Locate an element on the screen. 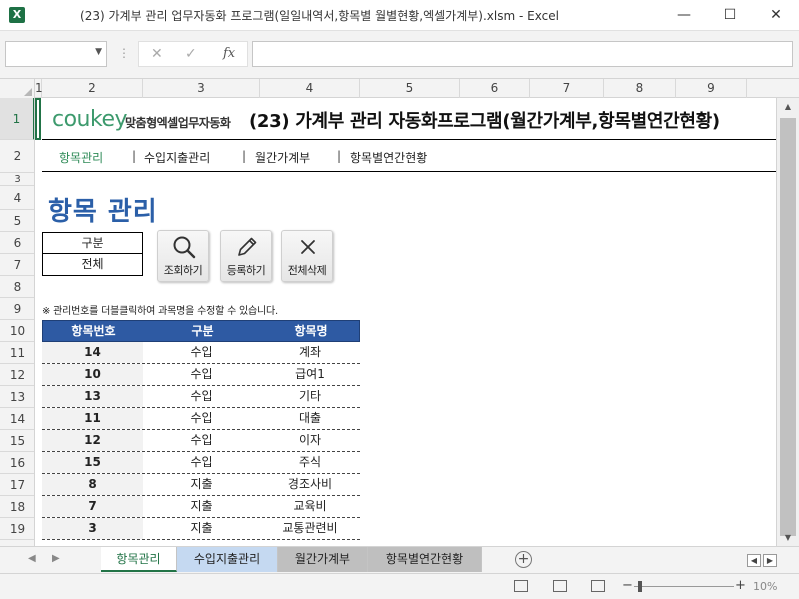  tab-scroll-right-icon: ▶ is located at coordinates (56, 558).